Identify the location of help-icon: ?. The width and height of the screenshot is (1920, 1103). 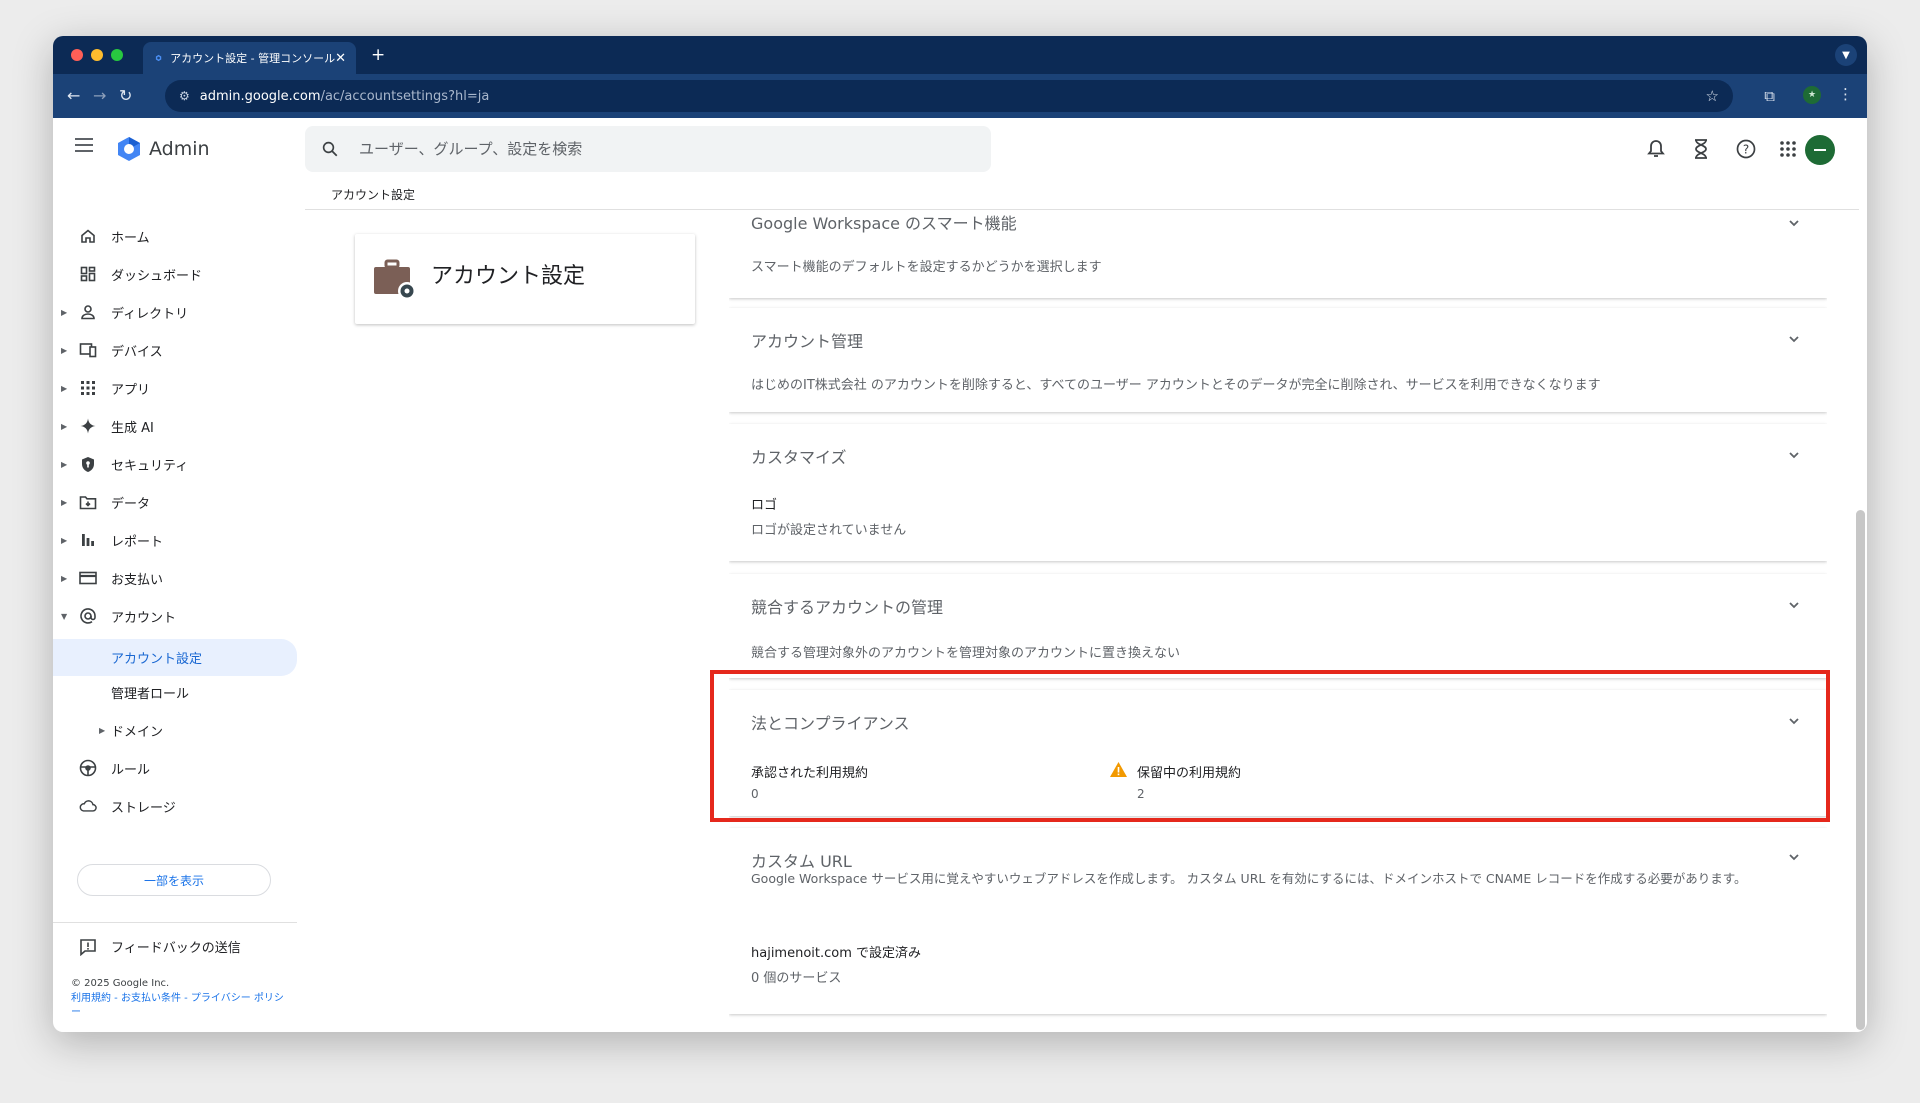
(1746, 149).